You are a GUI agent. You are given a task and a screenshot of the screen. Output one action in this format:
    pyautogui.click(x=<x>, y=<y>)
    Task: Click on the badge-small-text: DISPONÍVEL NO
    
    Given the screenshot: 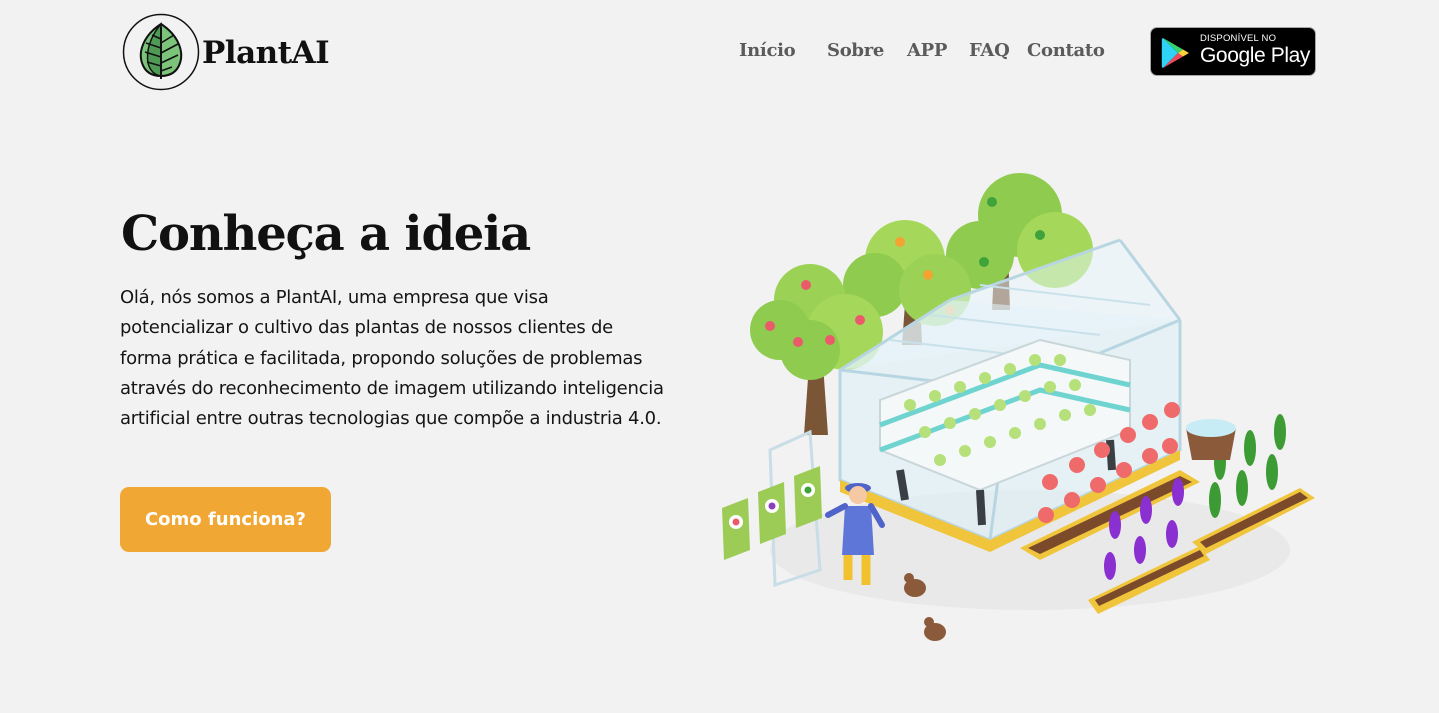 What is the action you would take?
    pyautogui.click(x=1238, y=38)
    